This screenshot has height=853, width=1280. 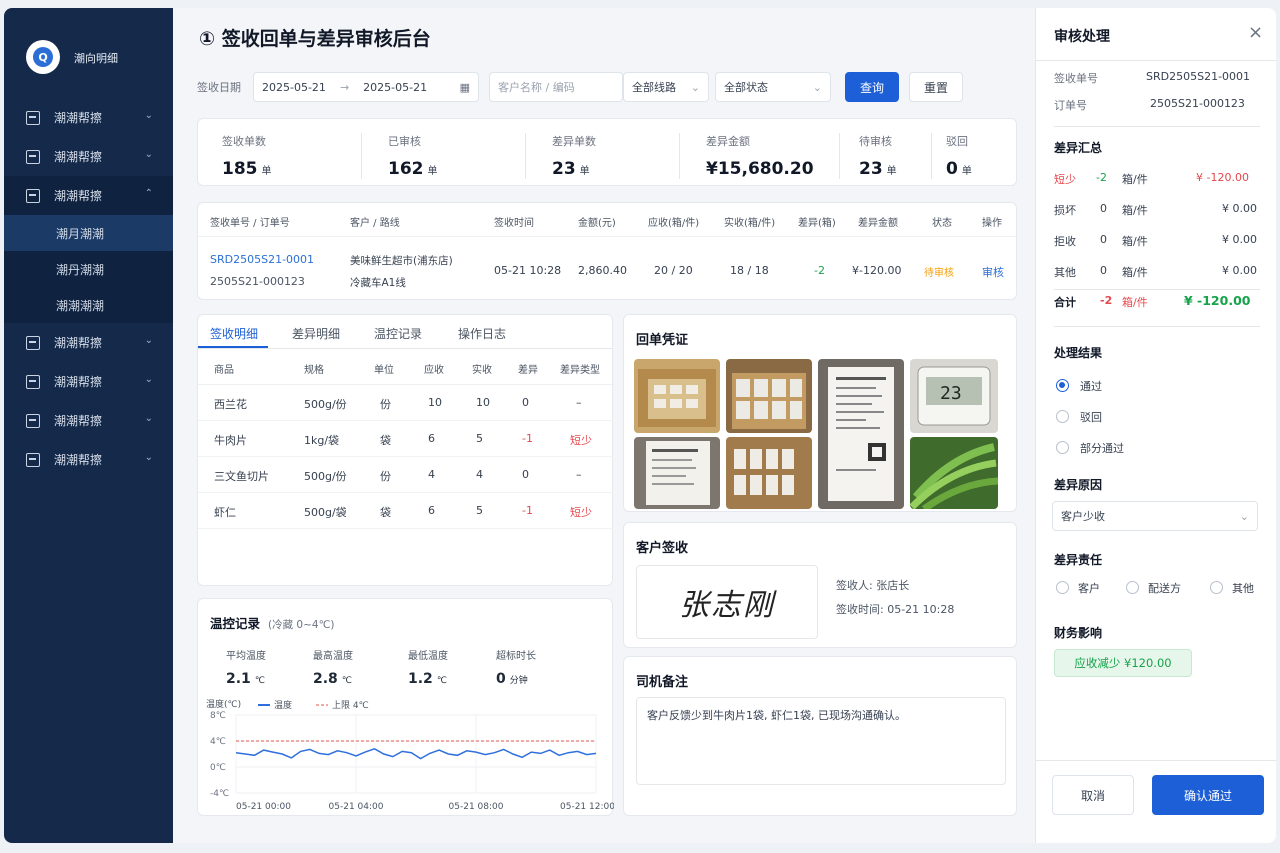 I want to click on chevron-down-icon: ⌄, so click(x=148, y=154).